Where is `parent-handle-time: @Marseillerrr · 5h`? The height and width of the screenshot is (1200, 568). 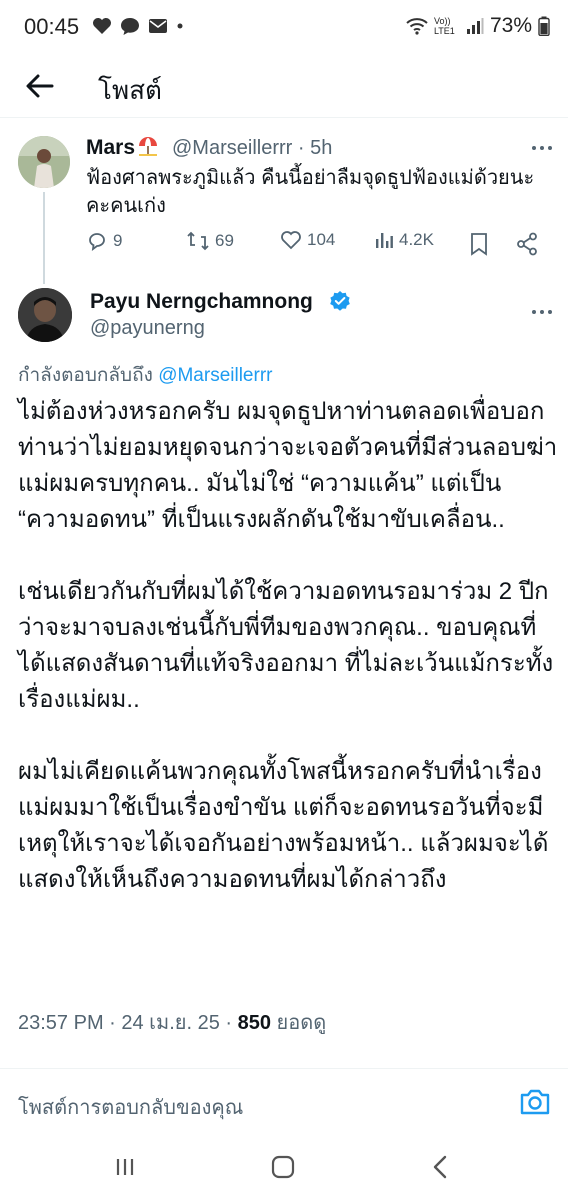
parent-handle-time: @Marseillerrr · 5h is located at coordinates (252, 148).